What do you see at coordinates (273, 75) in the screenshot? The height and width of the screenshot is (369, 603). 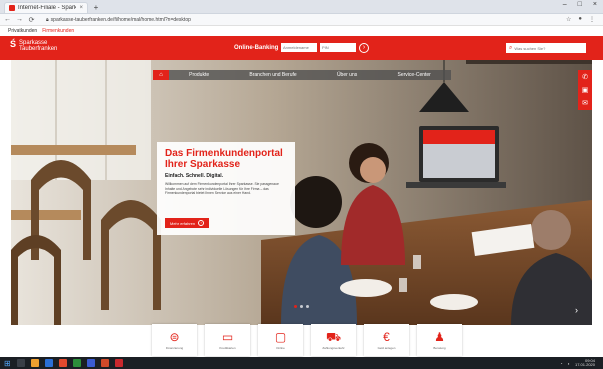 I see `nav-item-branchen-berufe: Branchen und Berufe` at bounding box center [273, 75].